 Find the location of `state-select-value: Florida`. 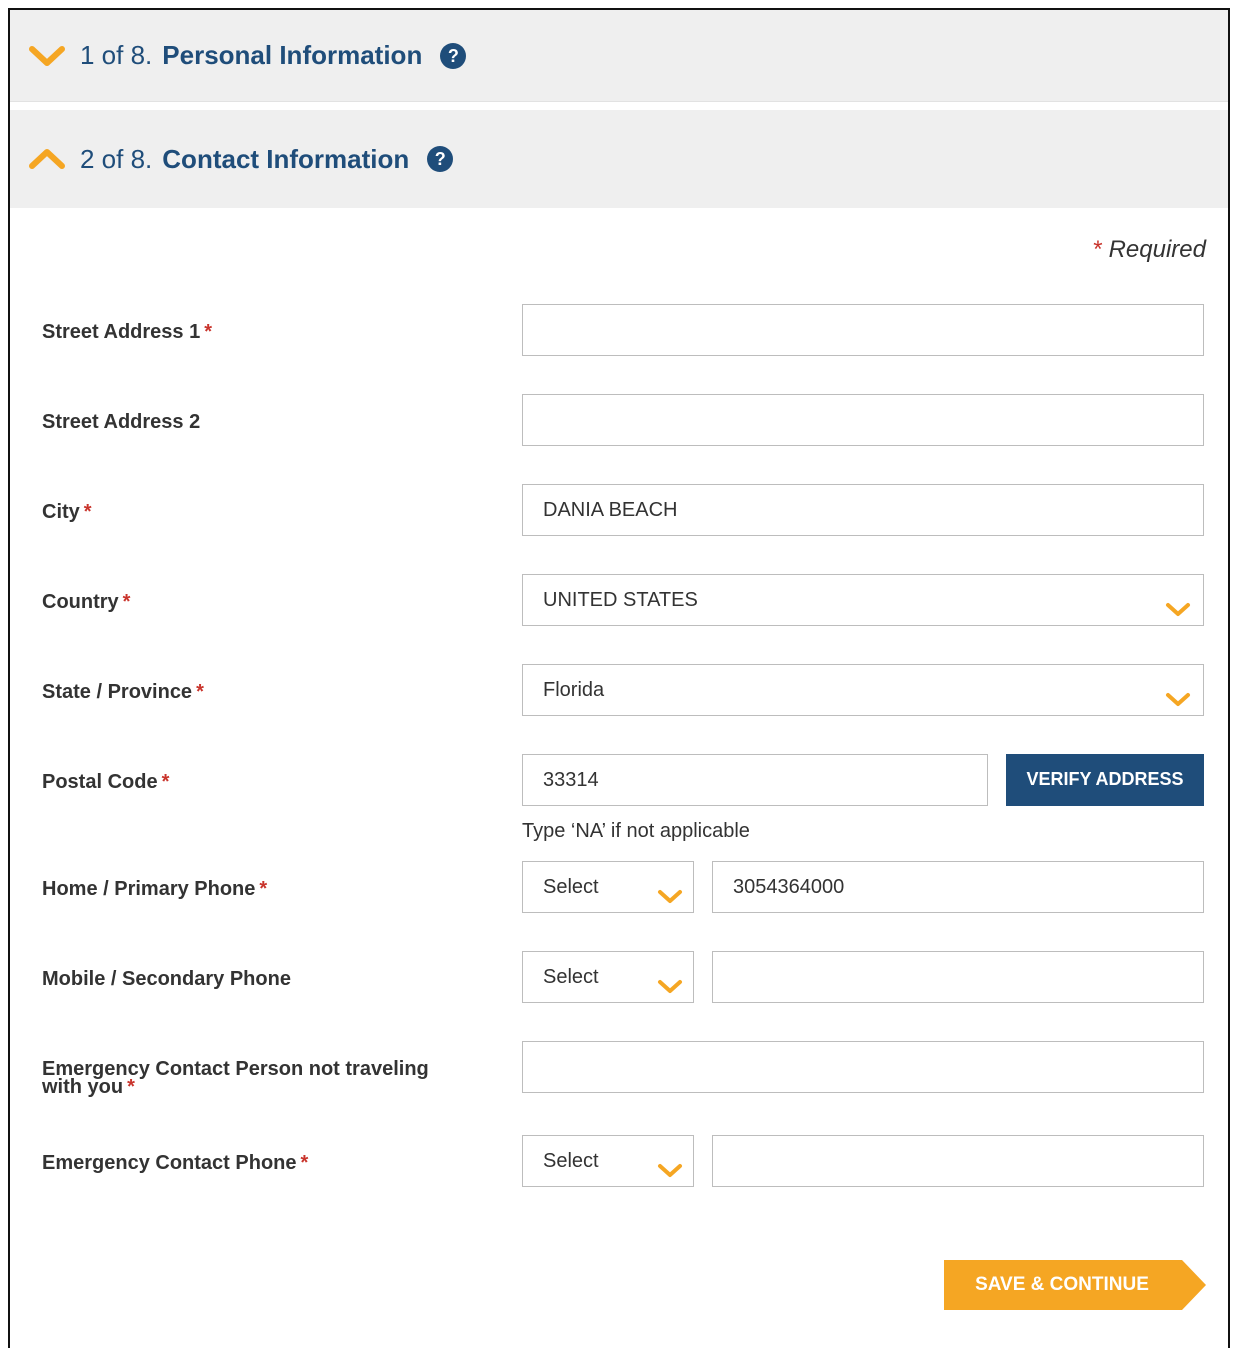

state-select-value: Florida is located at coordinates (574, 690).